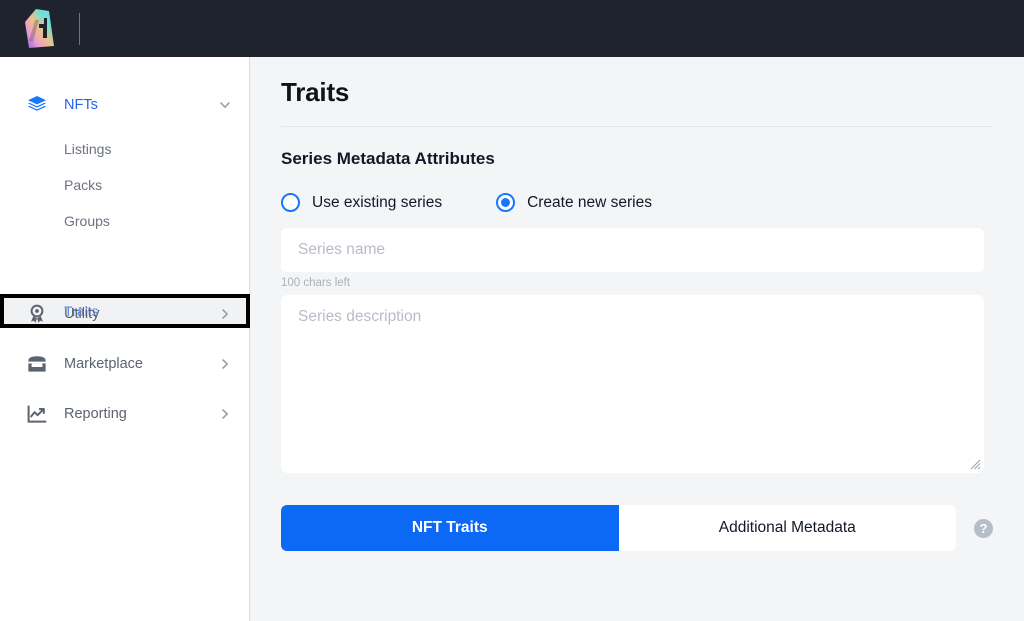  What do you see at coordinates (512, 28) in the screenshot?
I see `top-bar` at bounding box center [512, 28].